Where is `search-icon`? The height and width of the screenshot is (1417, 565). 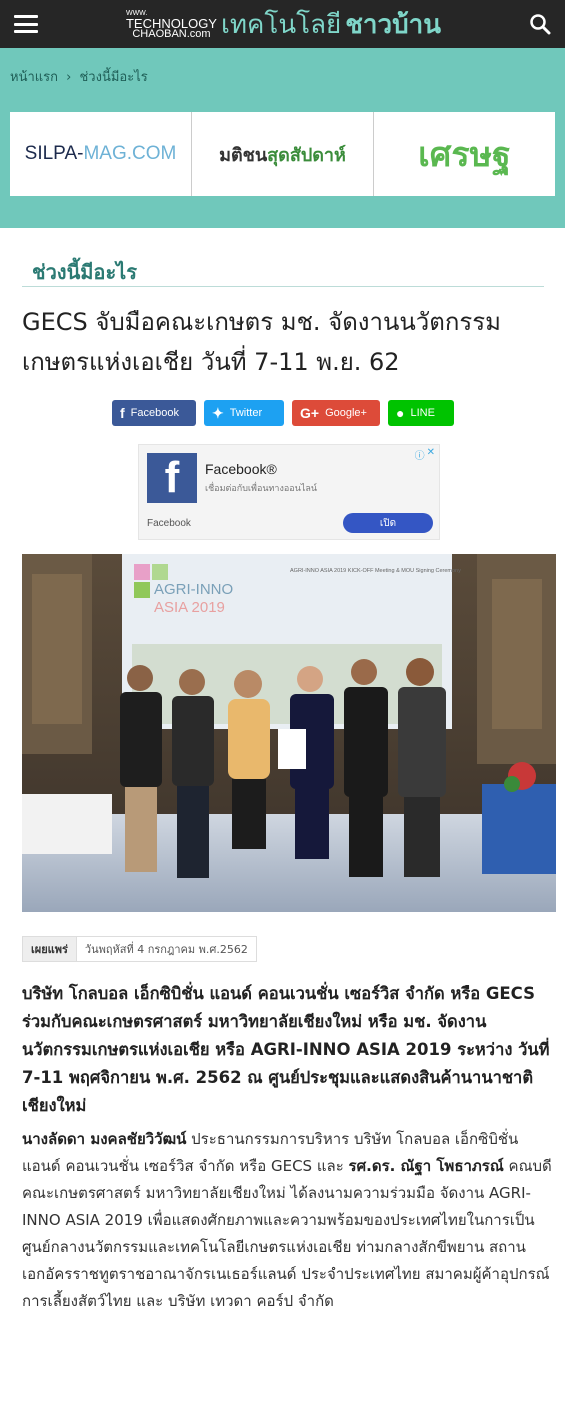 search-icon is located at coordinates (540, 24).